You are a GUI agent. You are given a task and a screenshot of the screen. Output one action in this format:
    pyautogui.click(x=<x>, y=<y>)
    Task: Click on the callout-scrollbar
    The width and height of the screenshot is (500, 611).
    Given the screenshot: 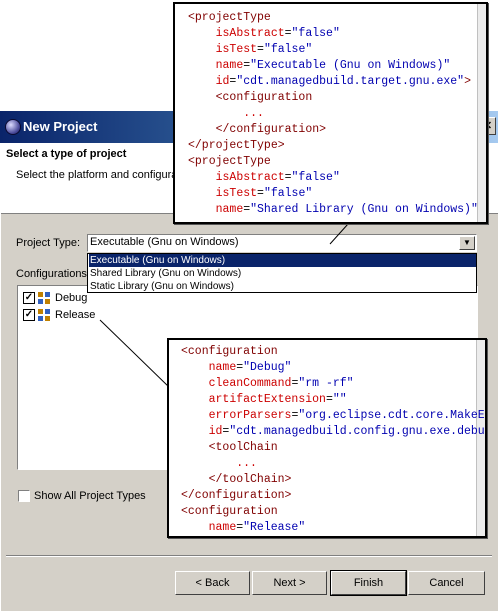 What is the action you would take?
    pyautogui.click(x=481, y=113)
    